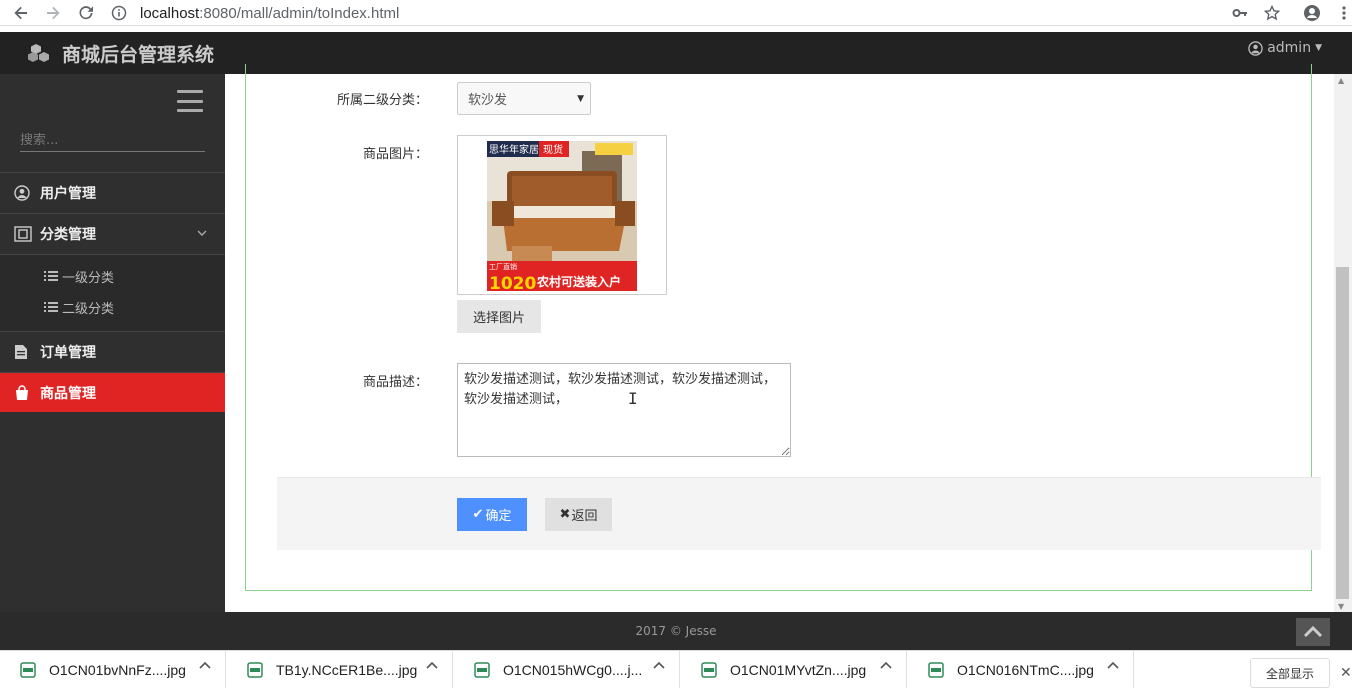 The image size is (1352, 688). I want to click on info-icon, so click(119, 13).